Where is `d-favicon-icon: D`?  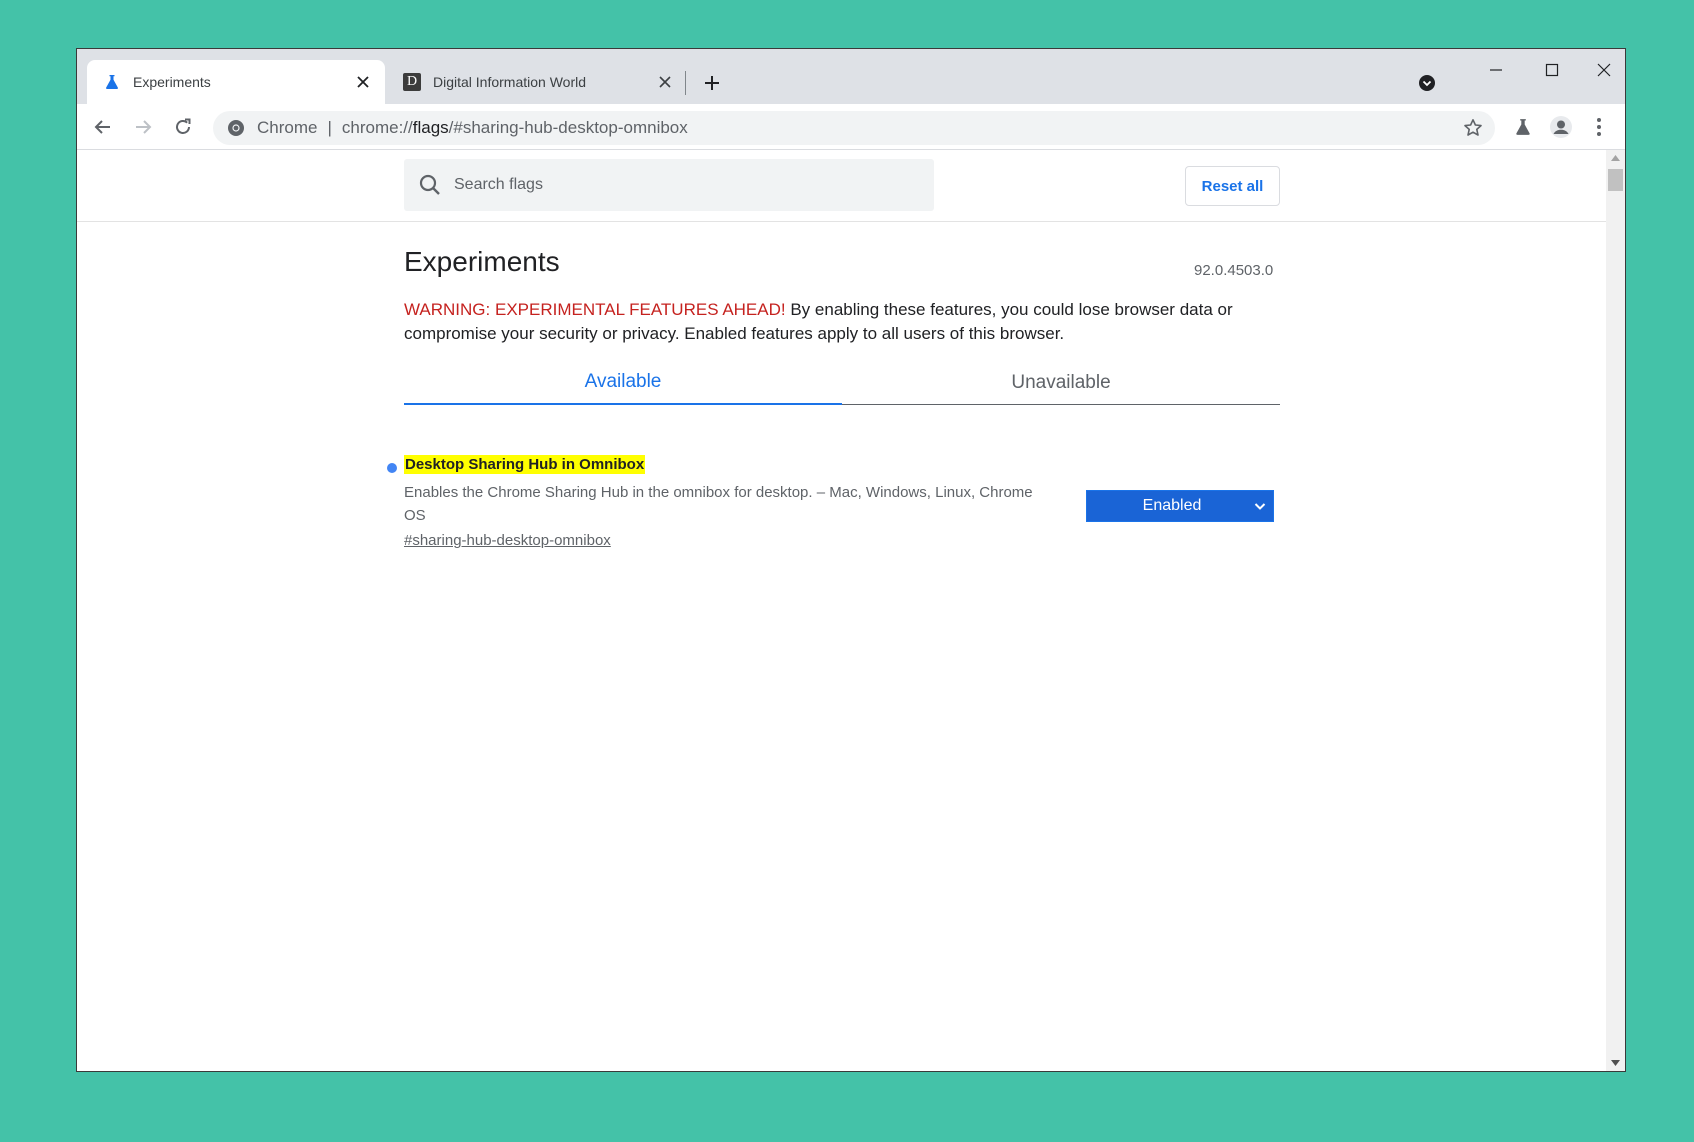 d-favicon-icon: D is located at coordinates (412, 82).